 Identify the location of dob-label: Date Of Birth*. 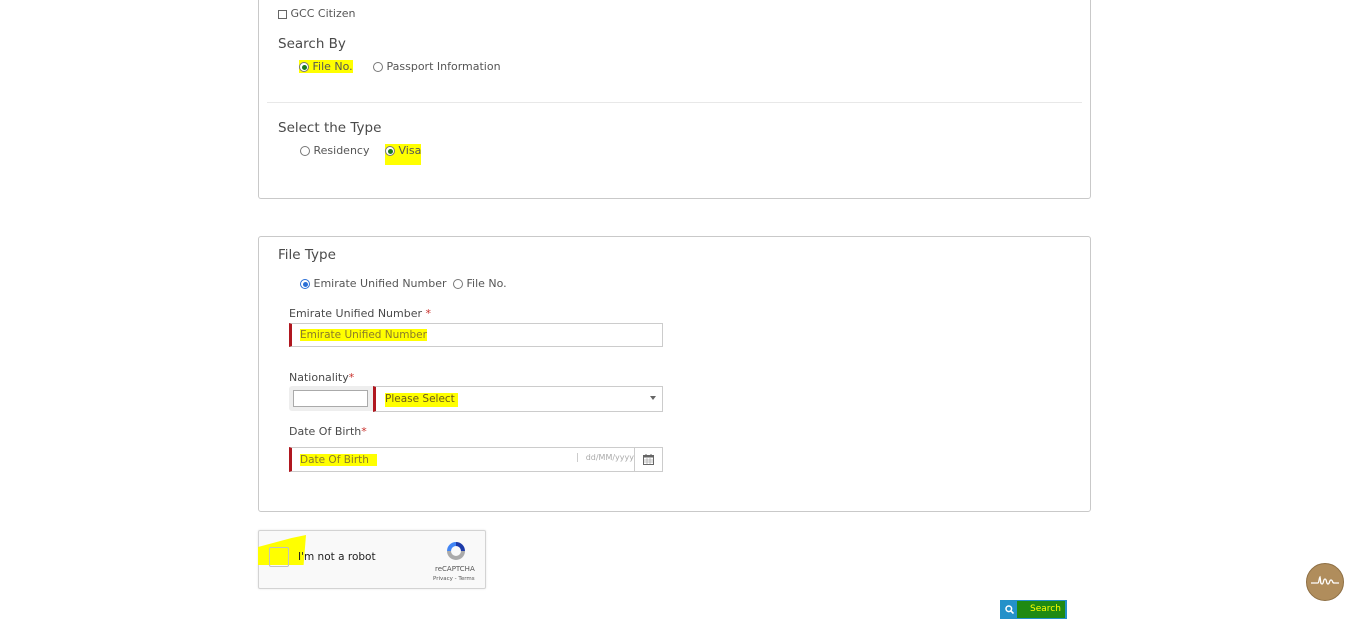
(328, 431).